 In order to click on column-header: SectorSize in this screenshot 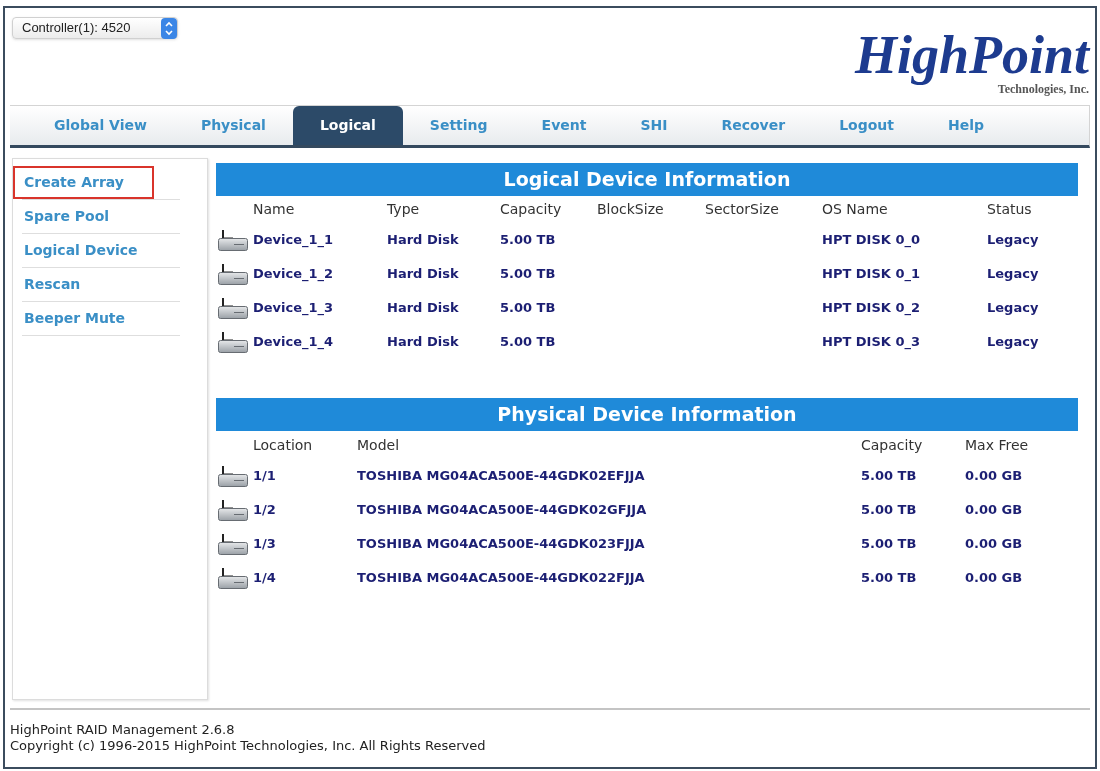, I will do `click(742, 209)`.